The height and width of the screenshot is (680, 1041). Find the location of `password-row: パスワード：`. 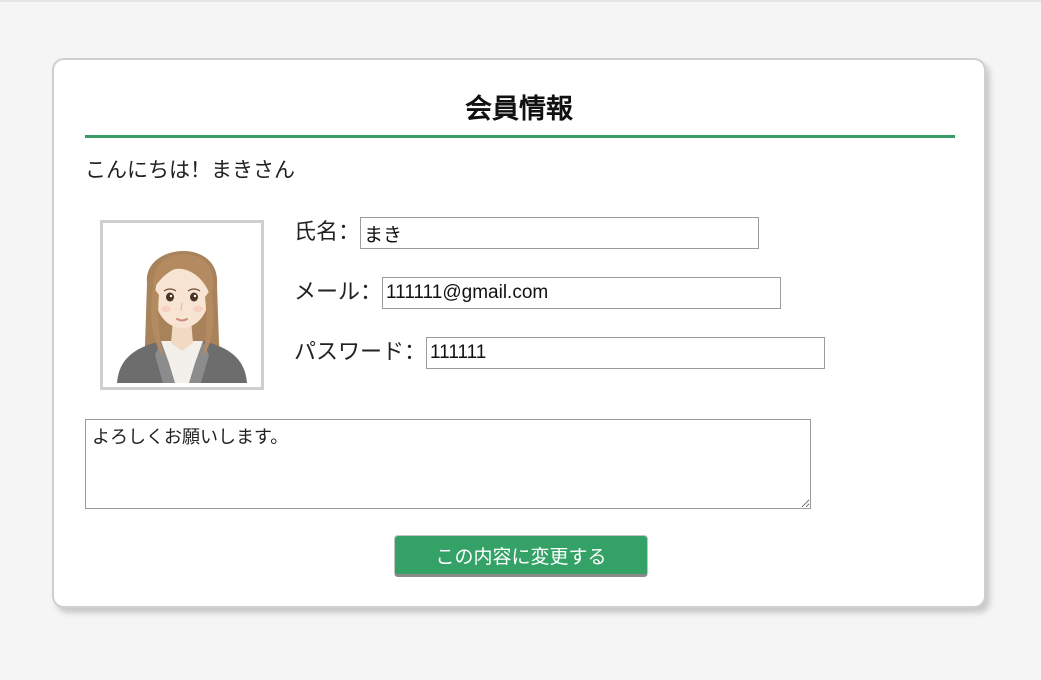

password-row: パスワード： is located at coordinates (560, 353).